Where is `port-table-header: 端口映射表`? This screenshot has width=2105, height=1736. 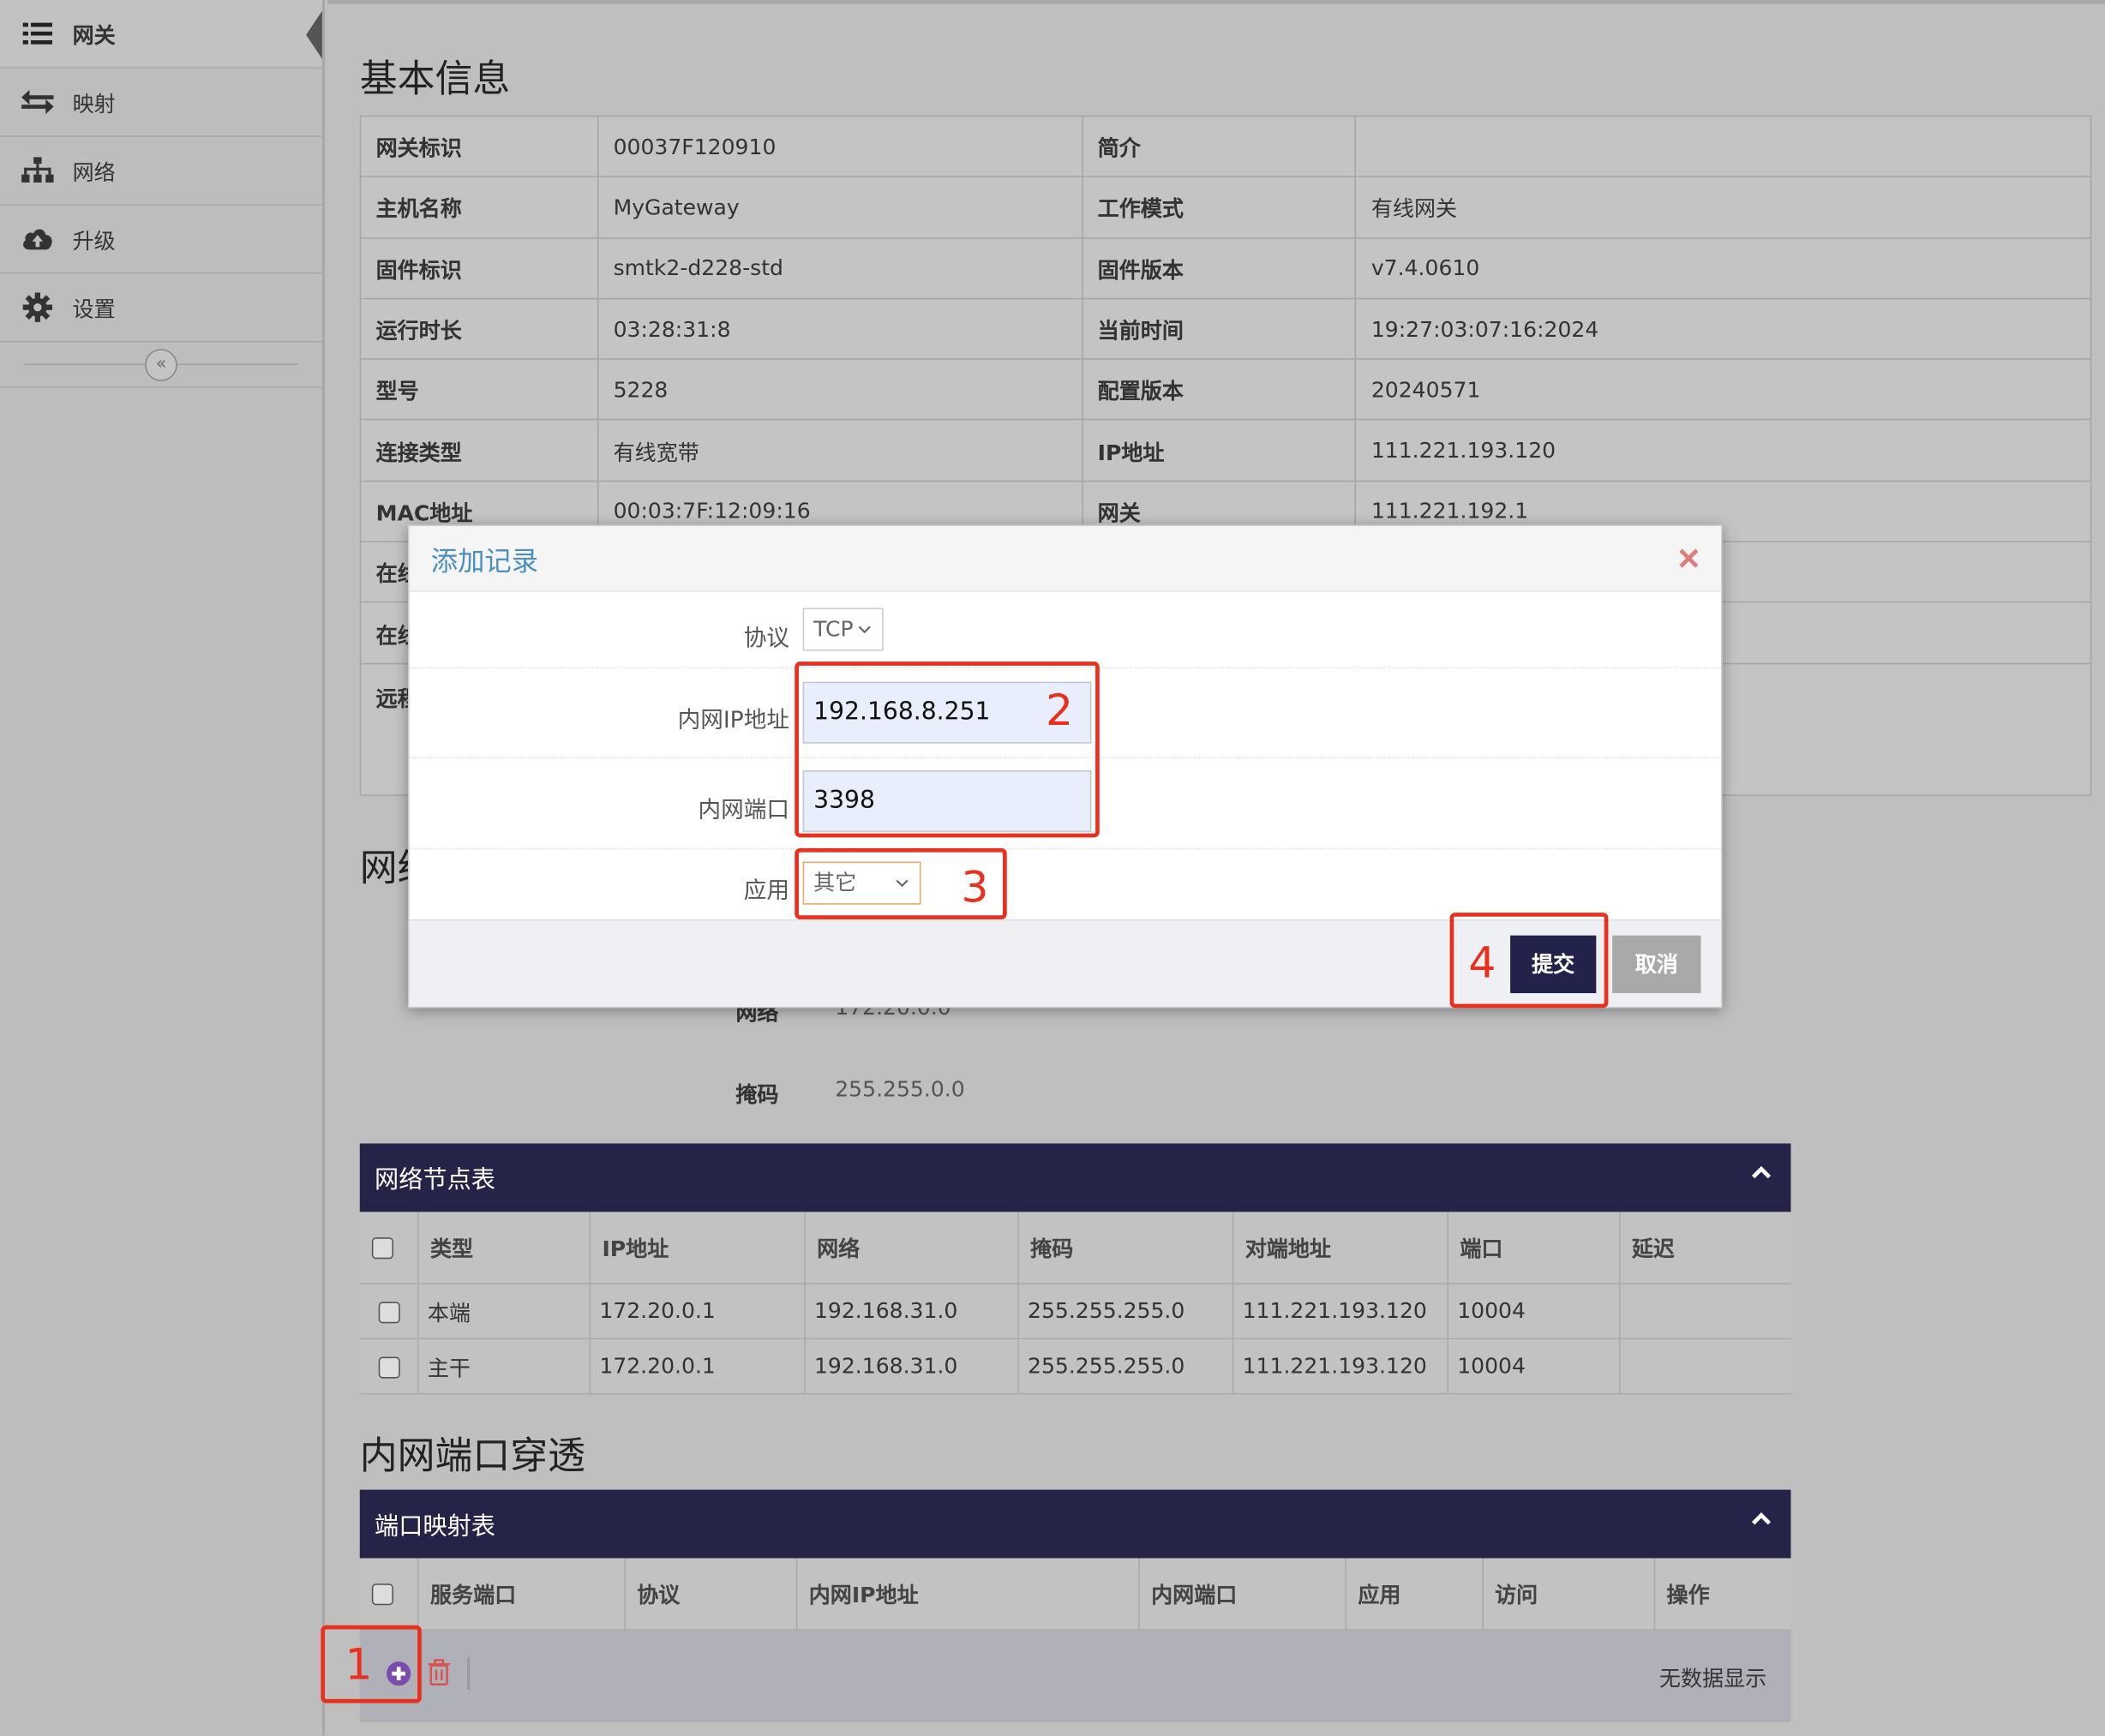
port-table-header: 端口映射表 is located at coordinates (1075, 1524).